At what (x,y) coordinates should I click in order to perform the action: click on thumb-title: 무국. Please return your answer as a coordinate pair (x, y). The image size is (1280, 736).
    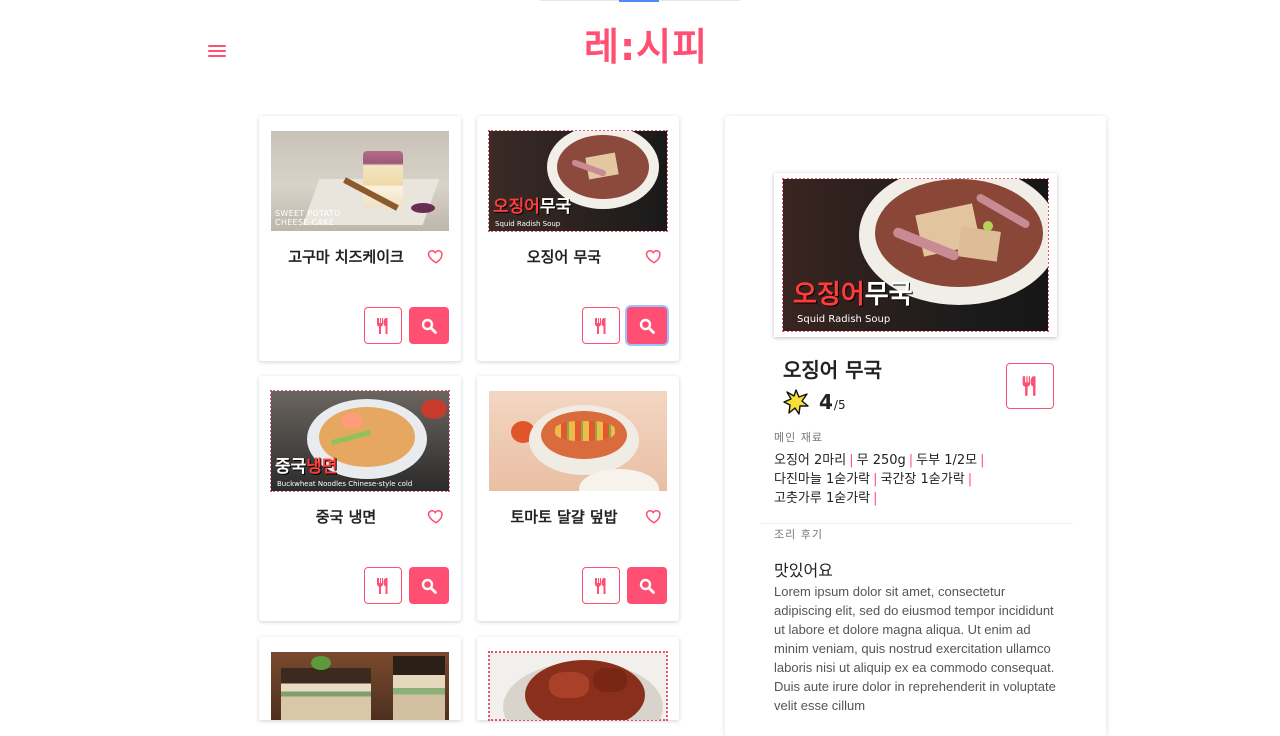
    Looking at the image, I should click on (555, 207).